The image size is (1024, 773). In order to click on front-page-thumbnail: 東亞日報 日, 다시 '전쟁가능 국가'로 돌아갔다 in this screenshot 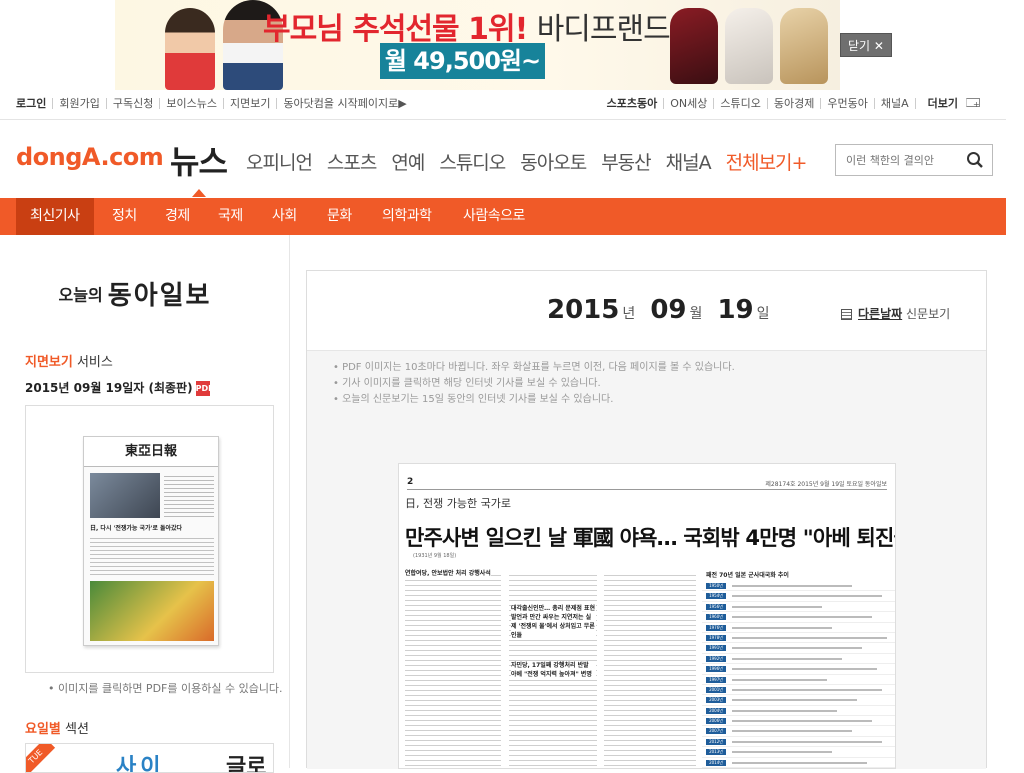, I will do `click(151, 541)`.